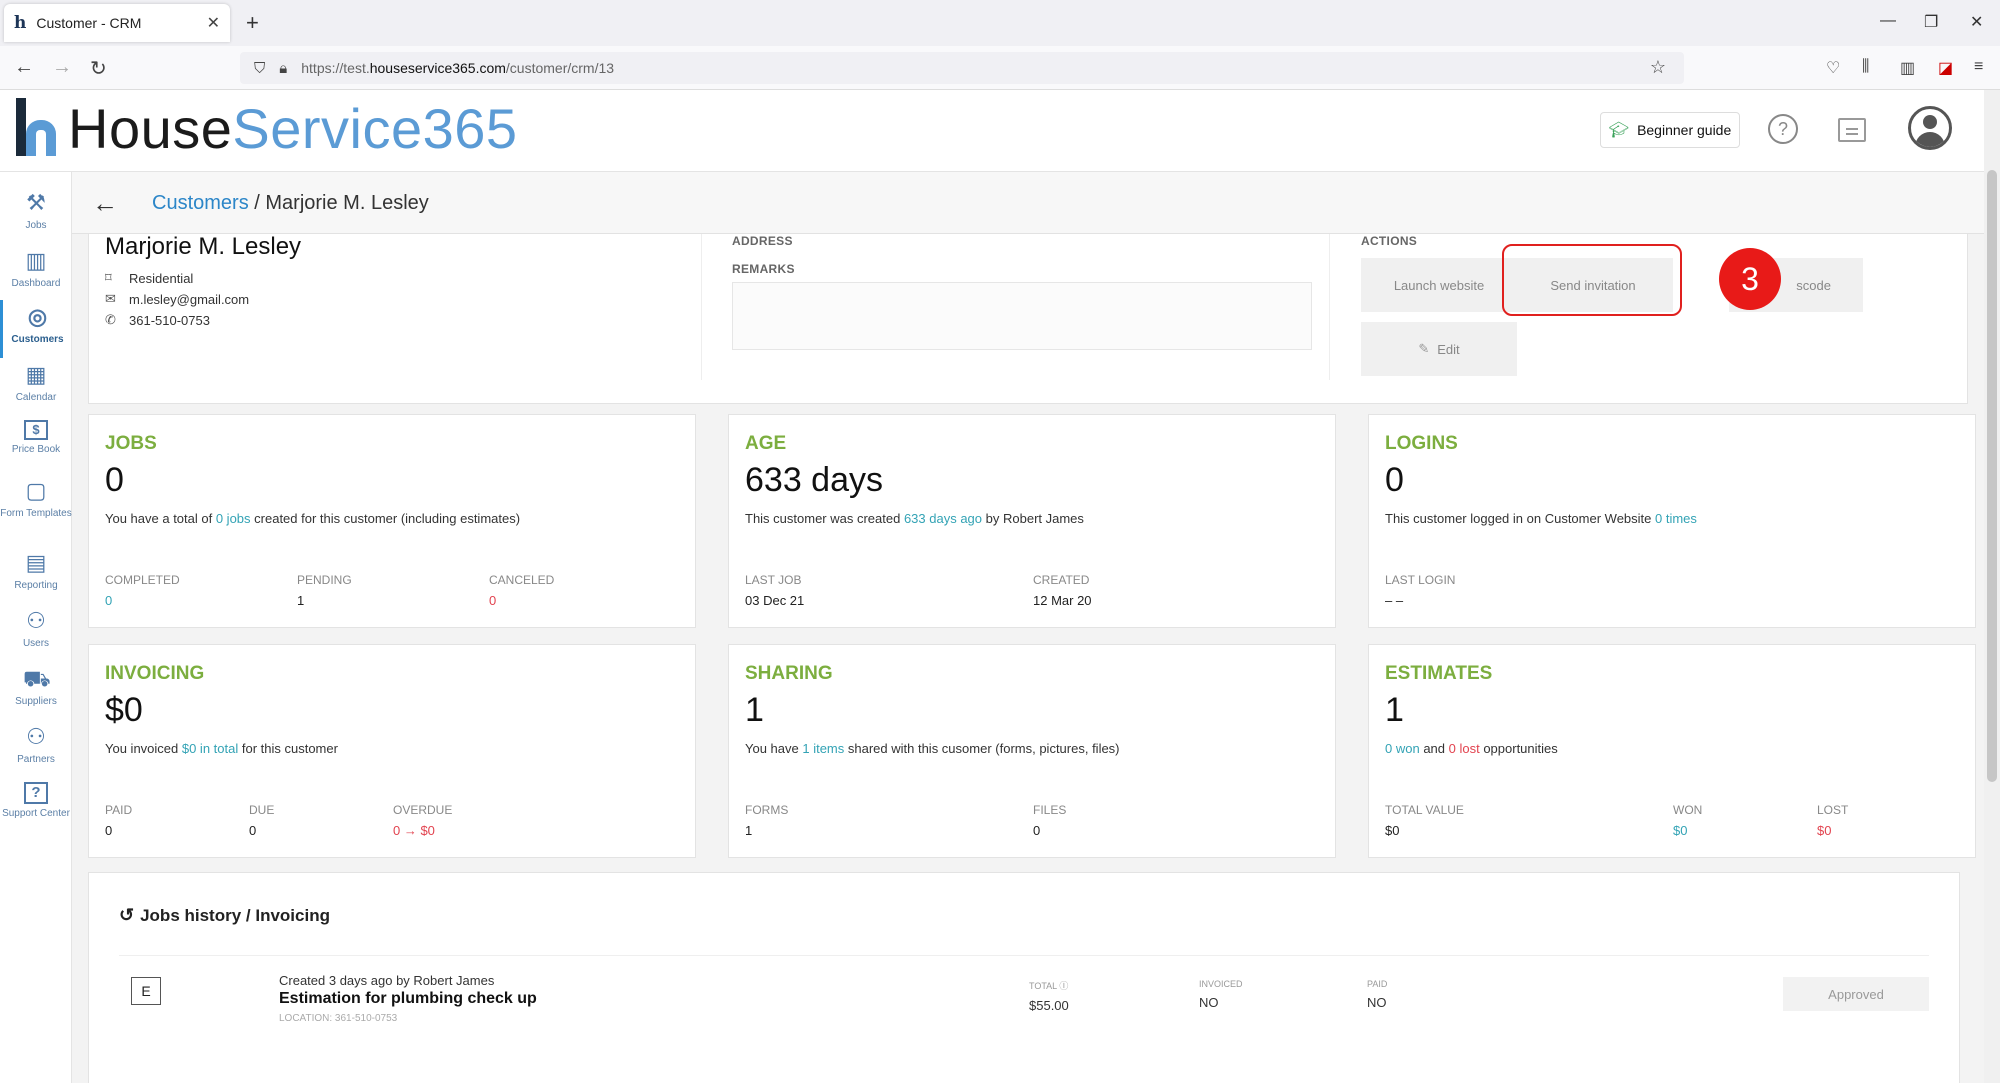 The image size is (2000, 1083). I want to click on scrollbar-thumb, so click(1992, 476).